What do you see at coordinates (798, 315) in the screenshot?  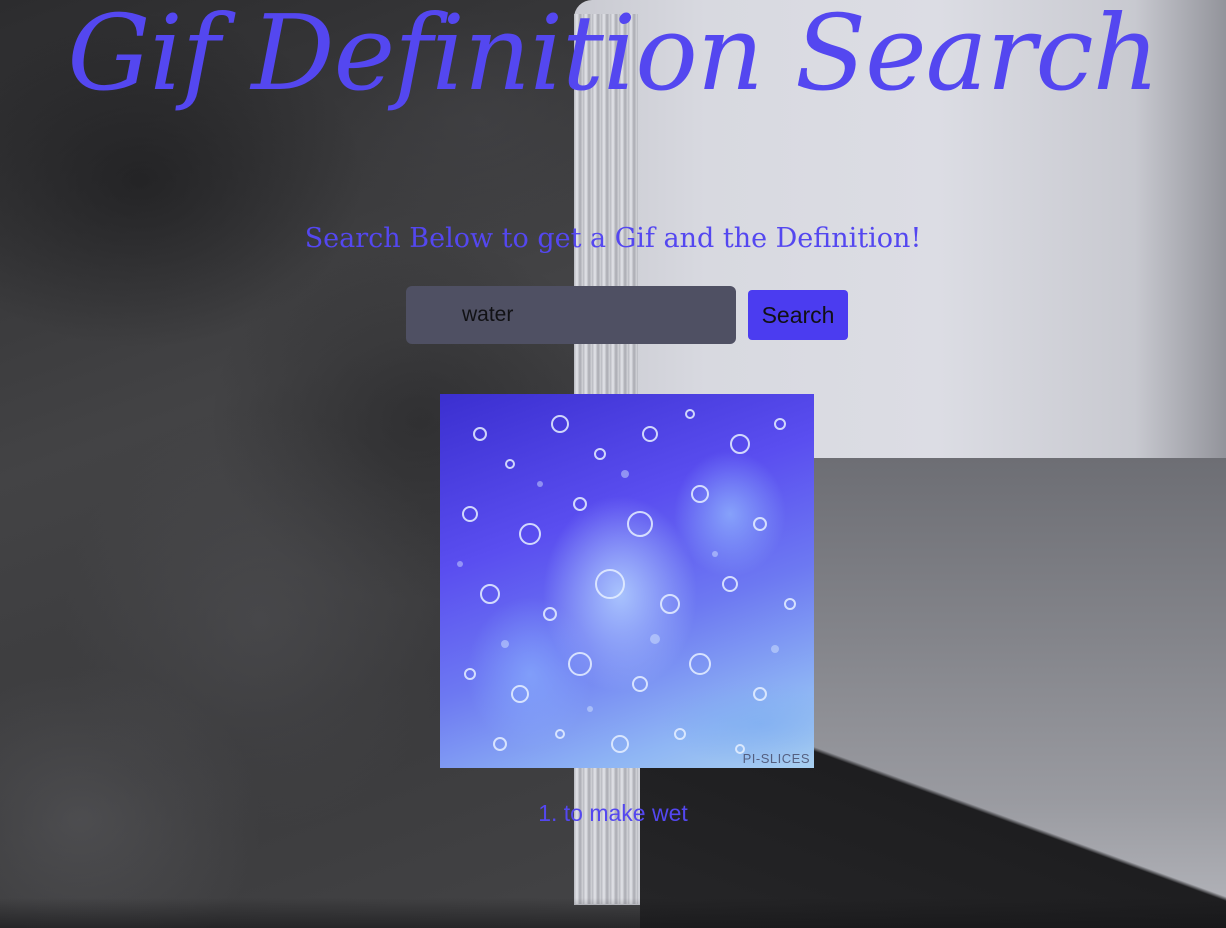 I see `search-button: Search` at bounding box center [798, 315].